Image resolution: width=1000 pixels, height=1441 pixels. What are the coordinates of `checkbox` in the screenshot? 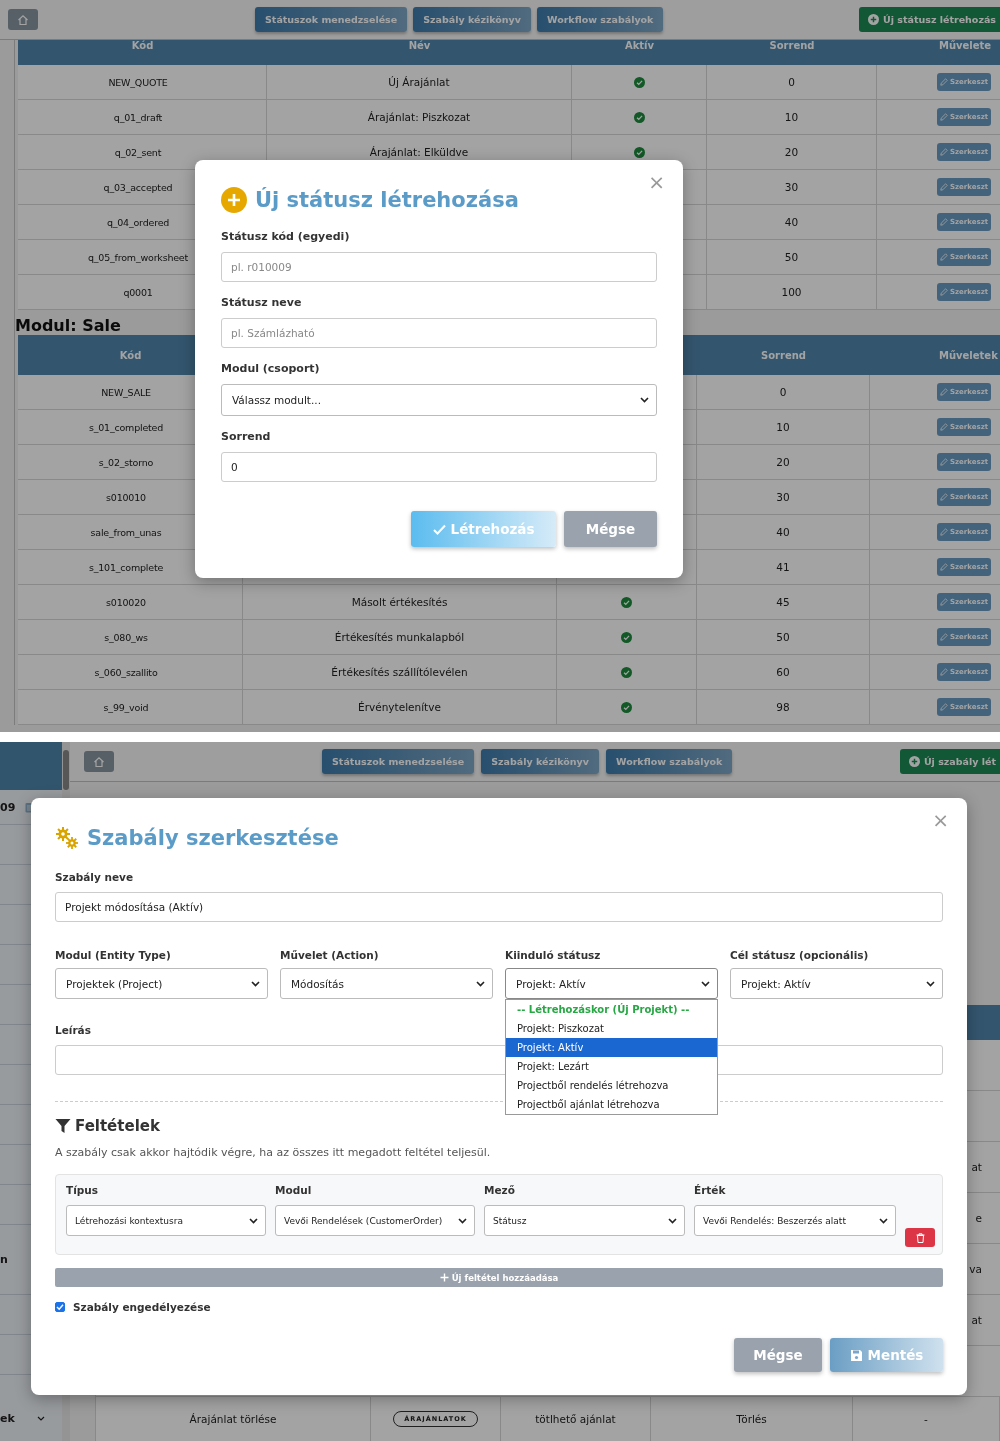 It's located at (60, 1307).